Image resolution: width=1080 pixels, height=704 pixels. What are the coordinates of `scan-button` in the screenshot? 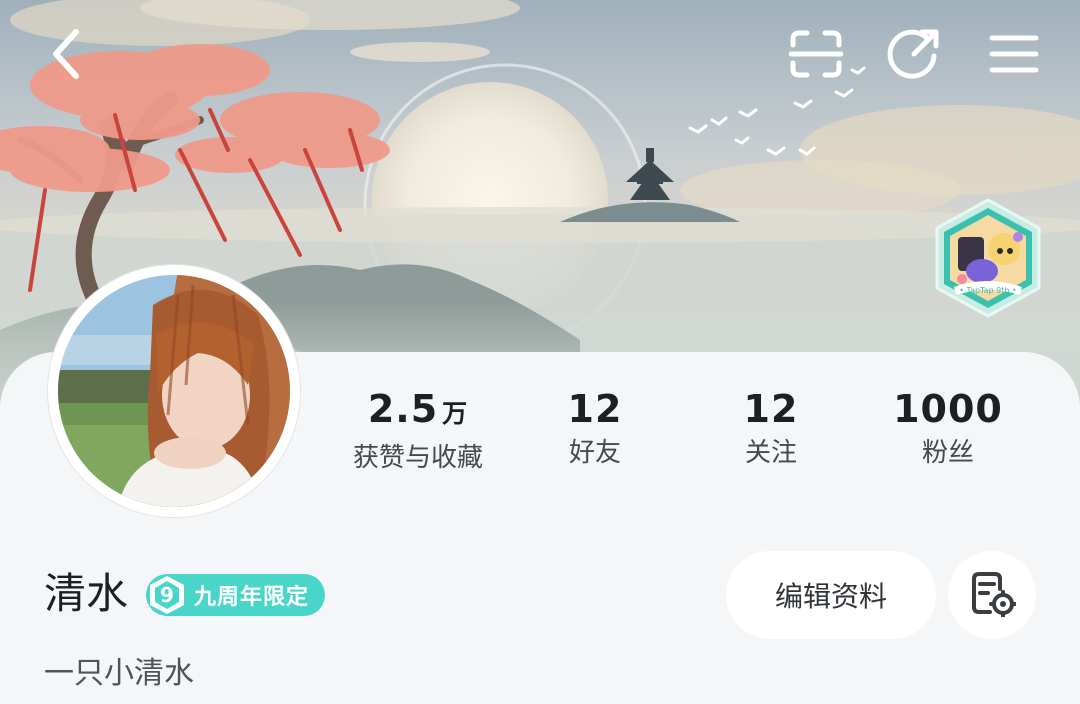 It's located at (816, 54).